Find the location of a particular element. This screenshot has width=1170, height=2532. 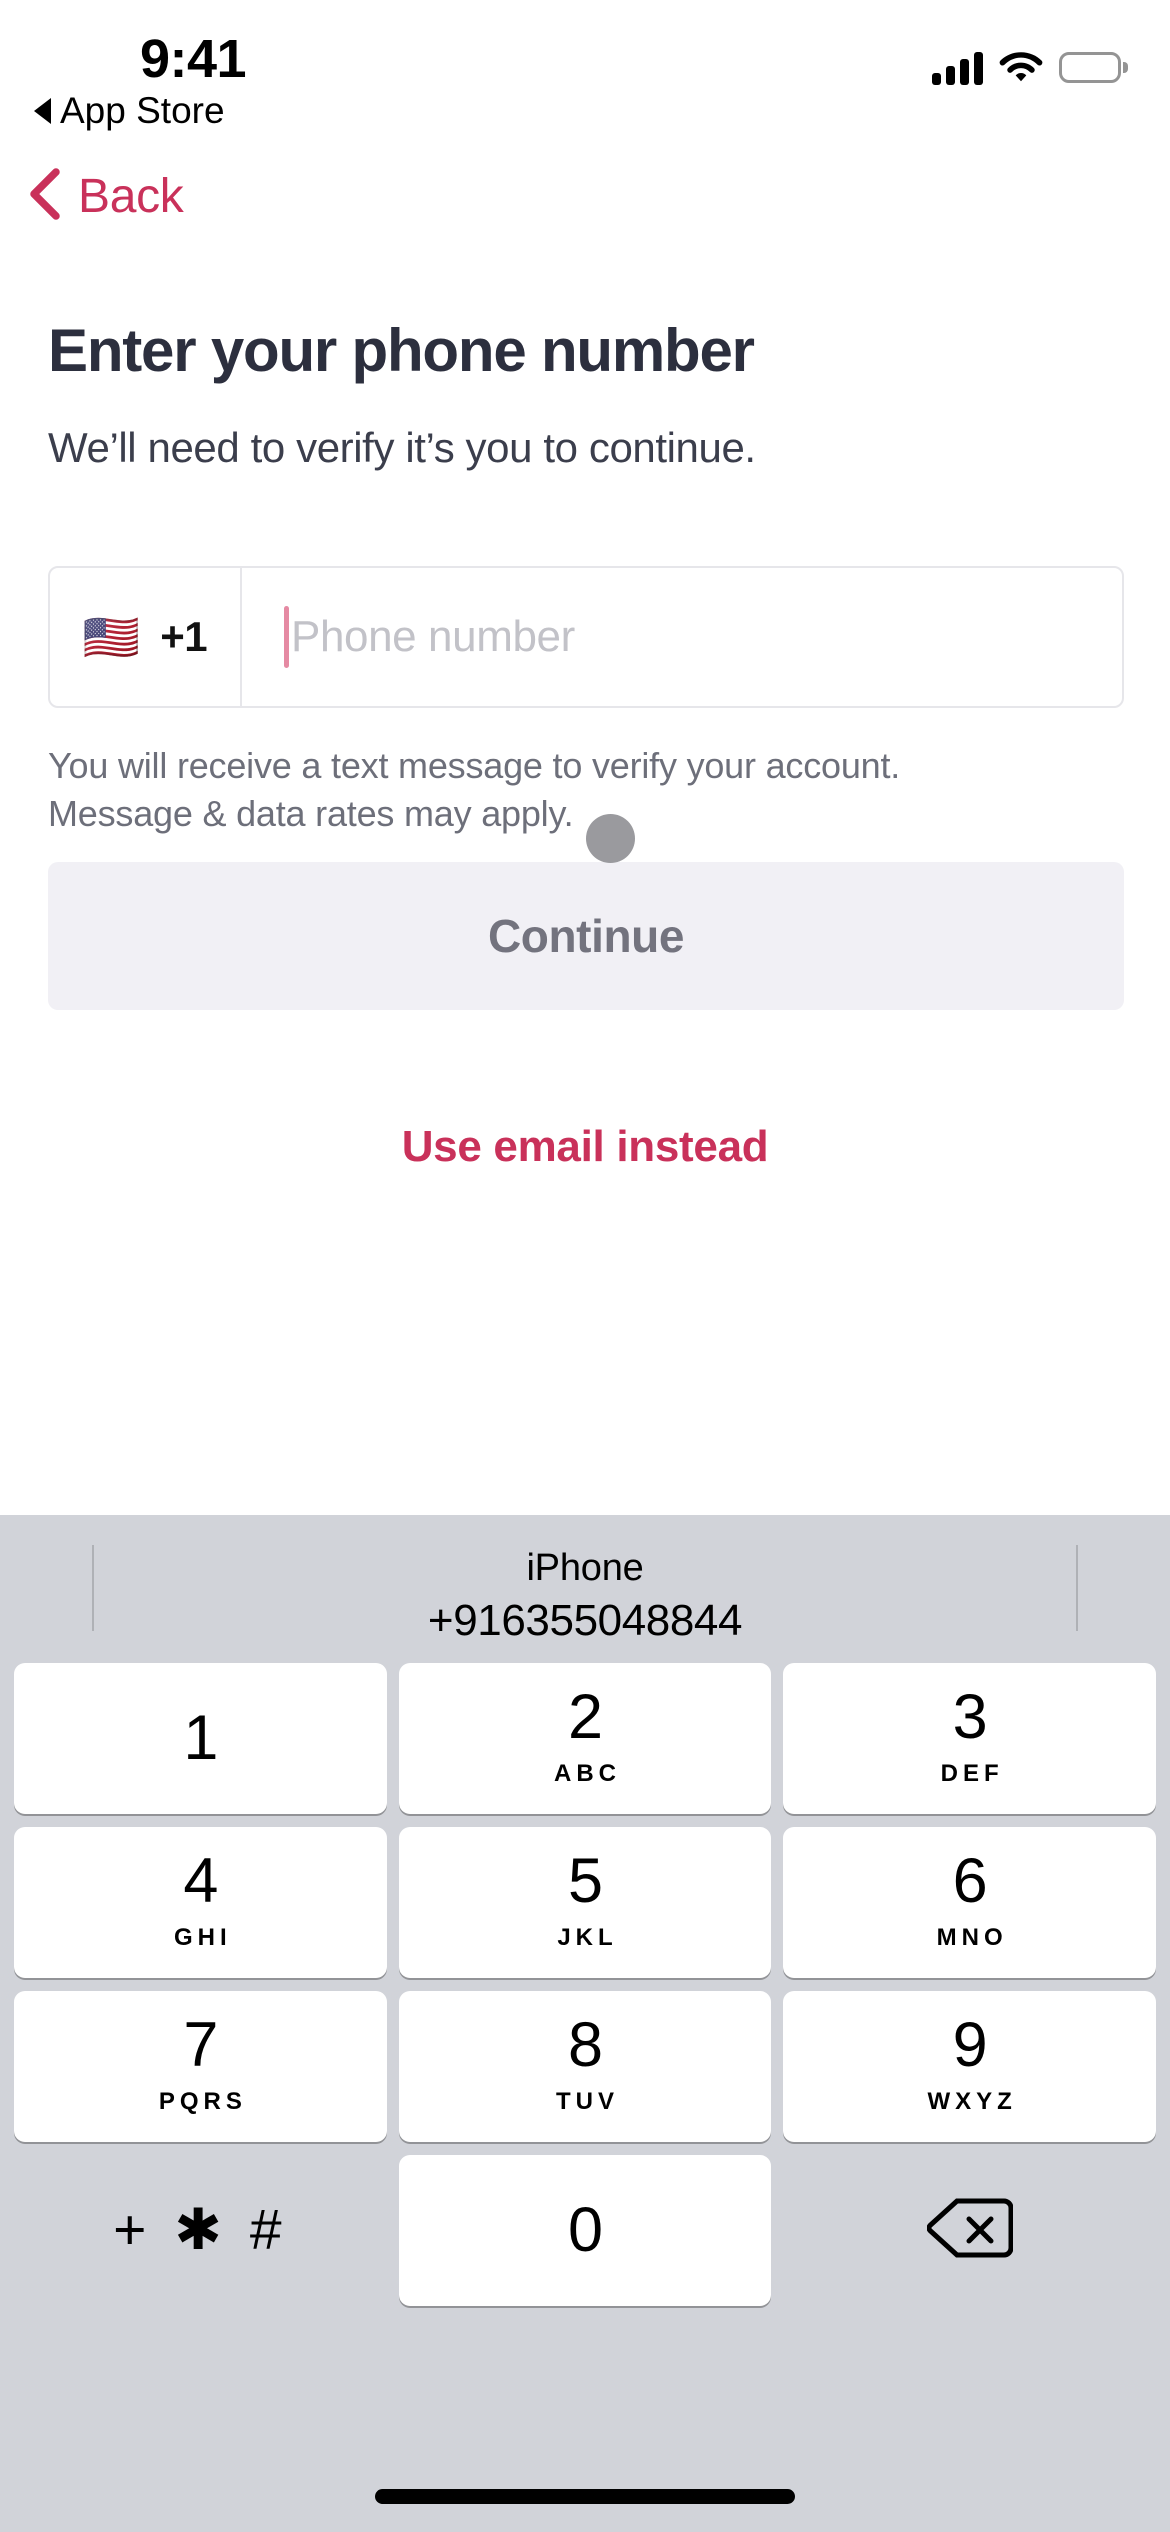

status-bar-indicators is located at coordinates (1030, 67).